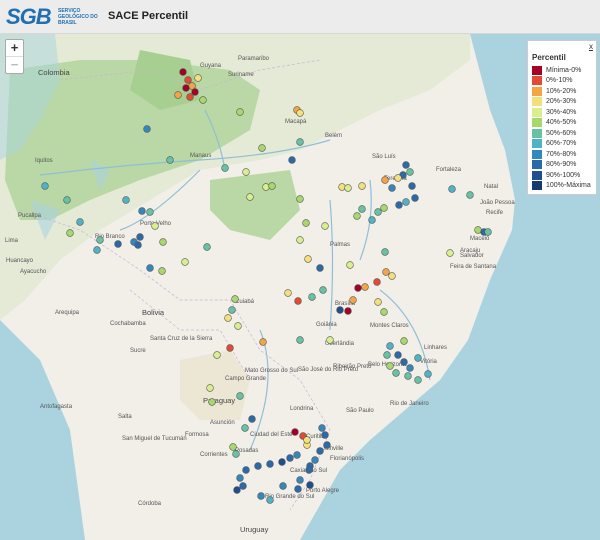 The image size is (600, 540). I want to click on zoom-in-button: +, so click(14, 48).